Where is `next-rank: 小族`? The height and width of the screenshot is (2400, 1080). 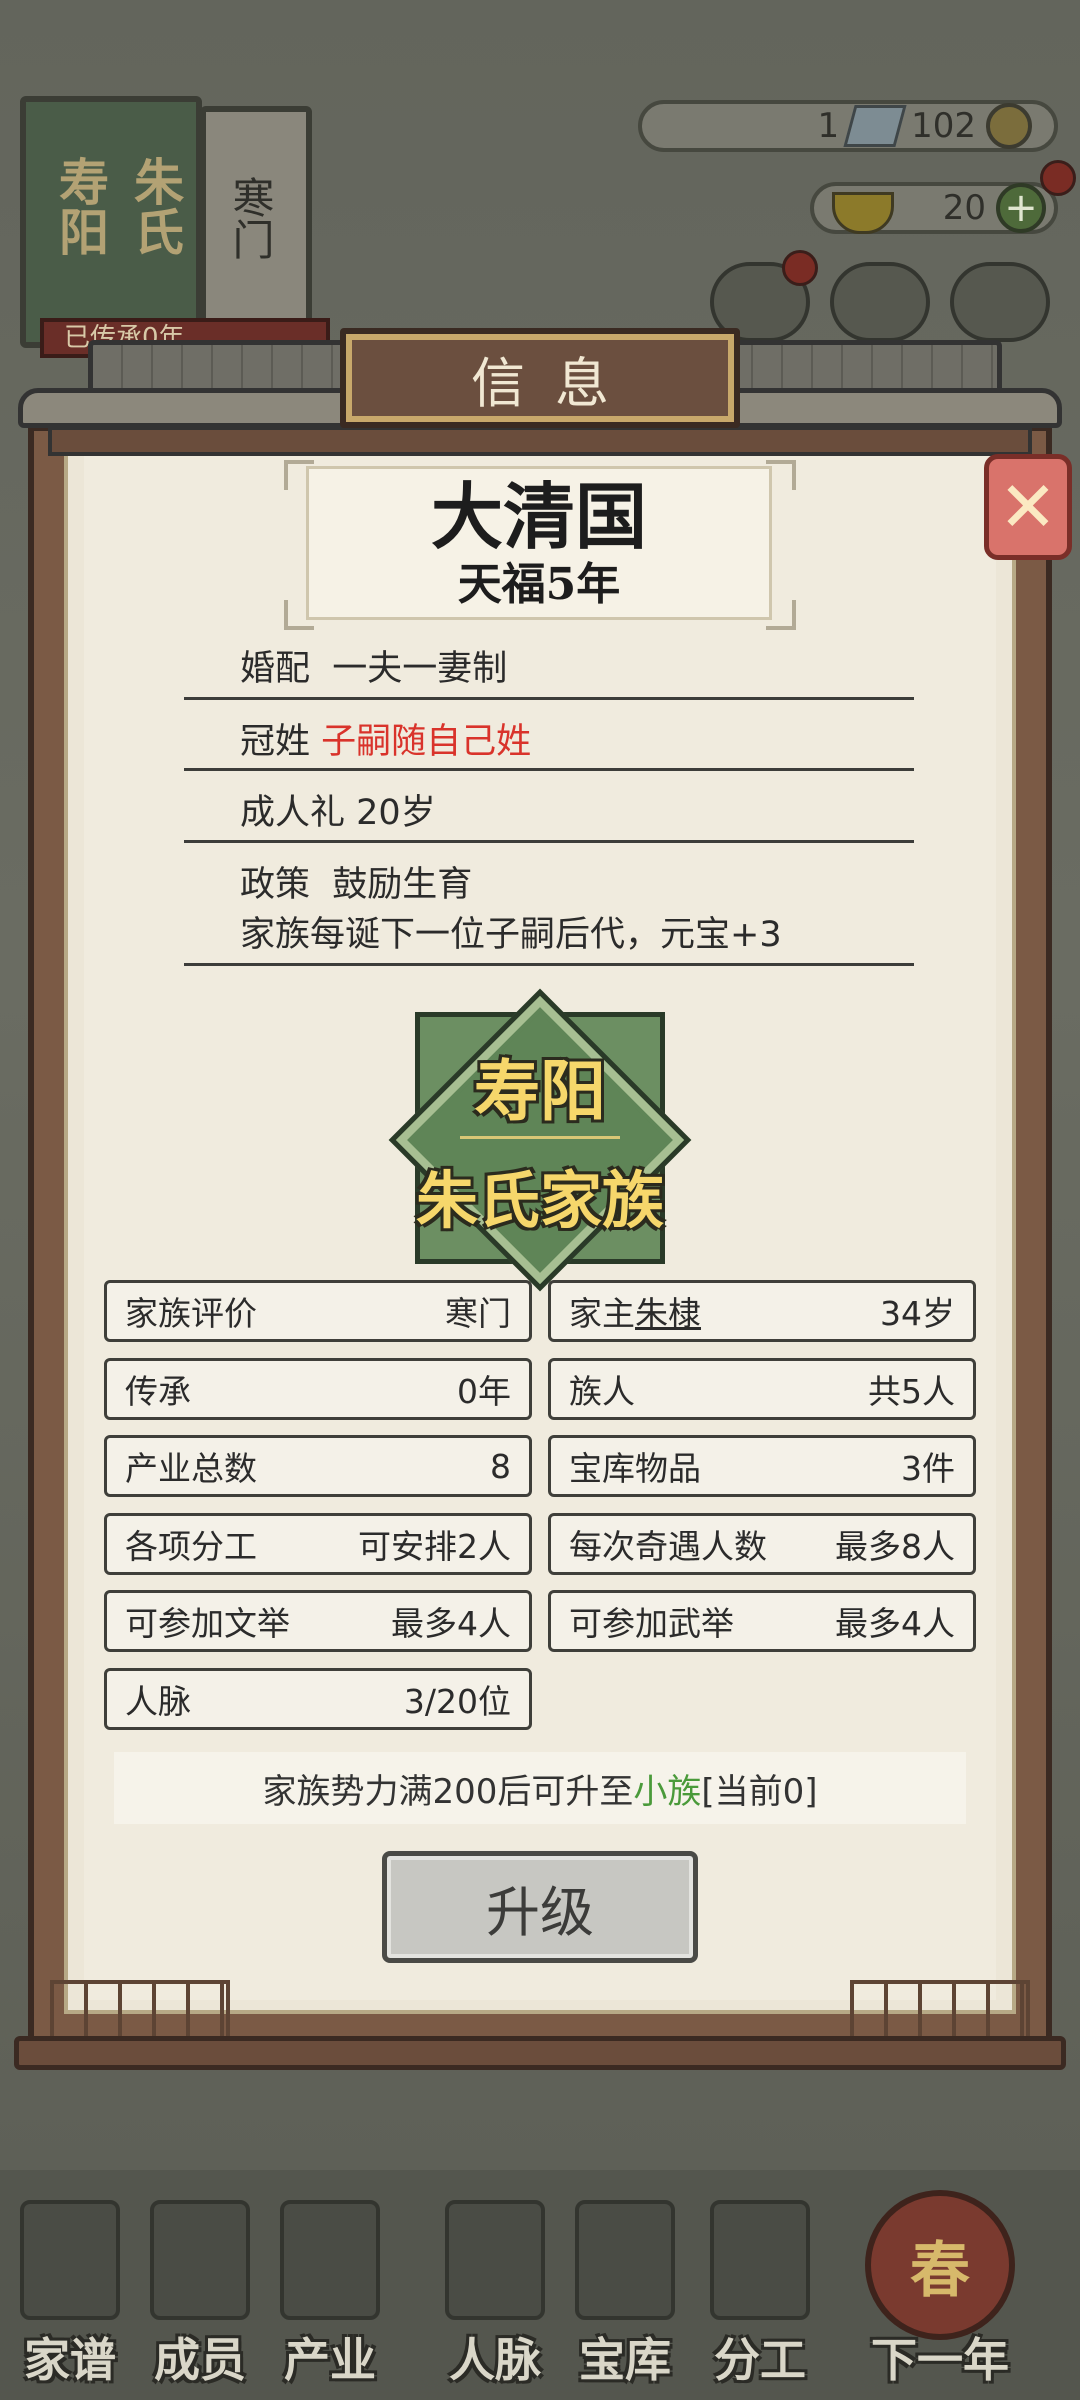 next-rank: 小族 is located at coordinates (667, 1791).